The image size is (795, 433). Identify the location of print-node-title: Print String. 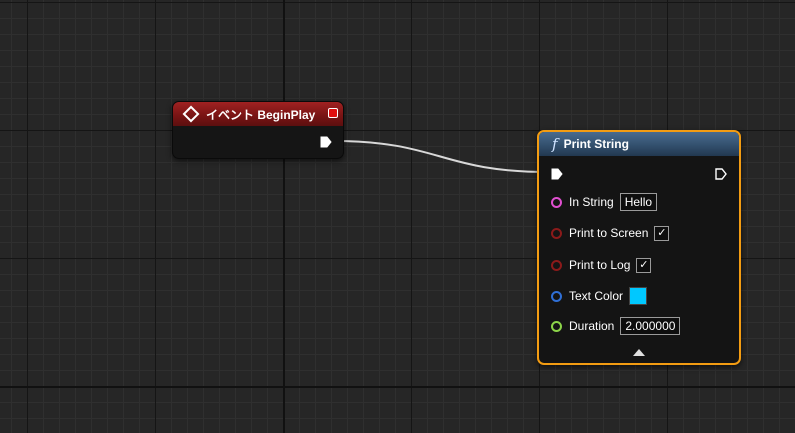
(596, 144).